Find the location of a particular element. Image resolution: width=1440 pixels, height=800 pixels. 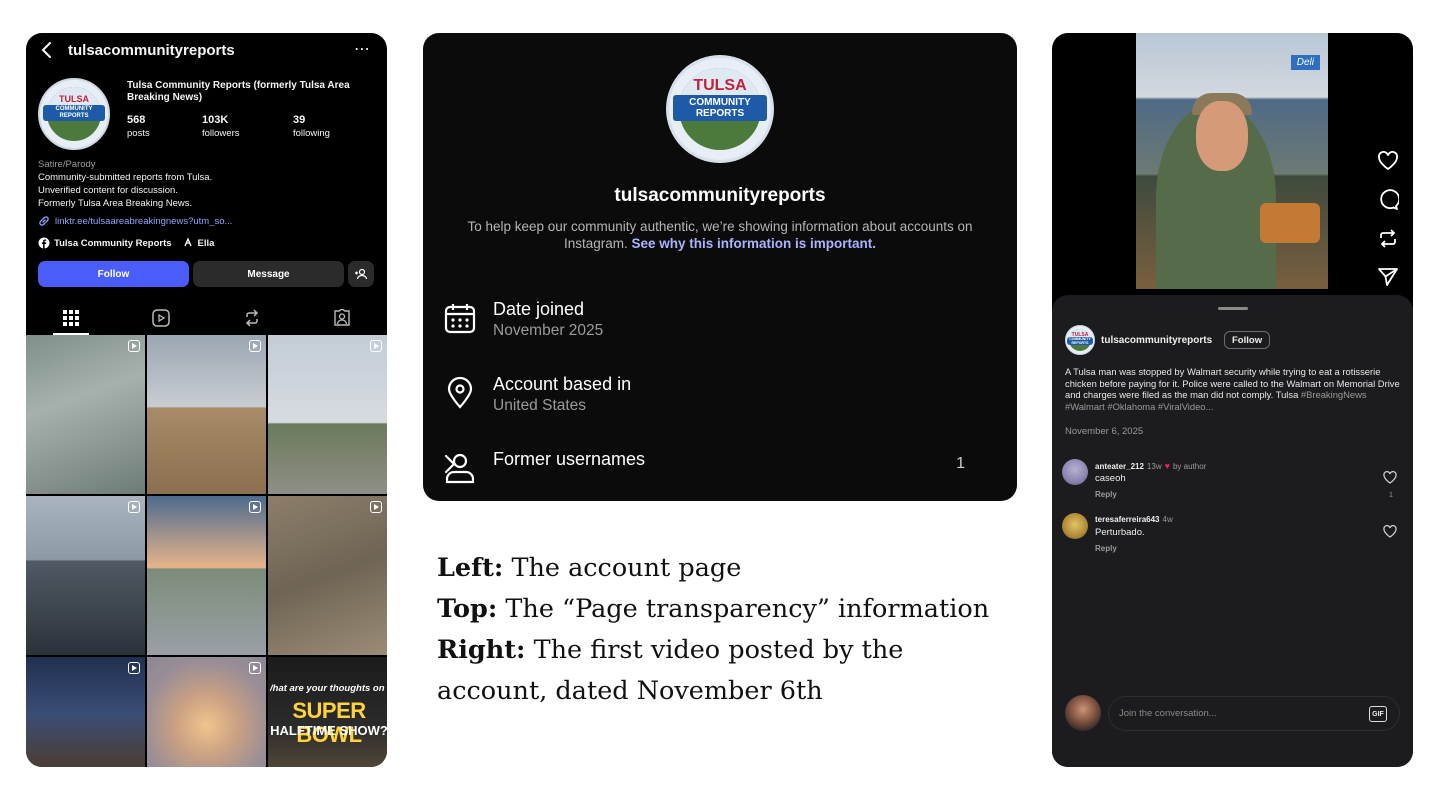

like-heart-icon is located at coordinates (1388, 161).